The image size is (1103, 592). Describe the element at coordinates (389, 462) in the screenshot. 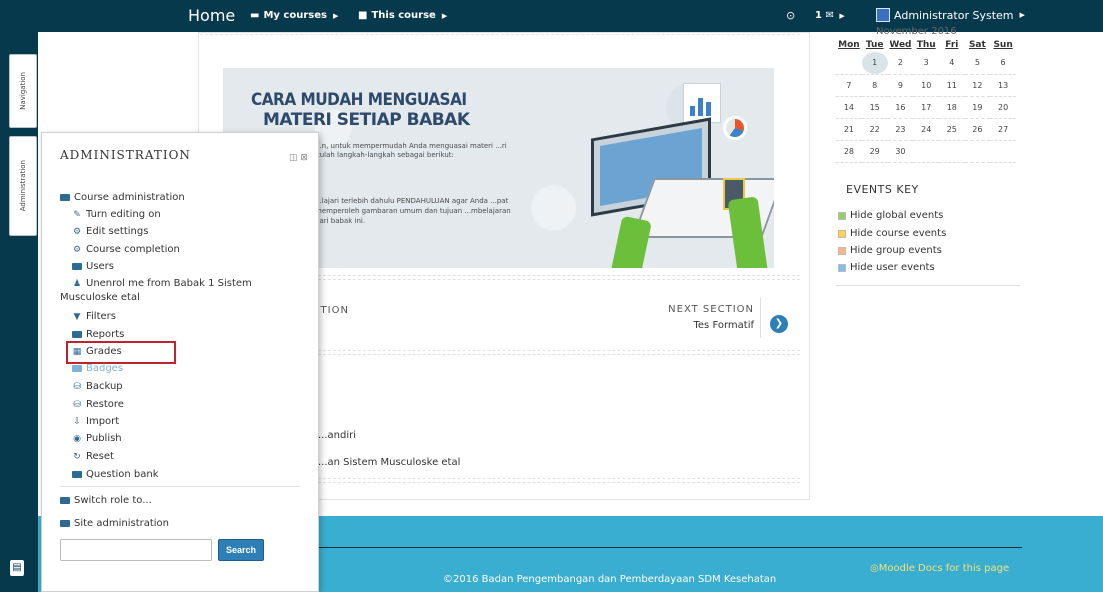

I see `activity-link: ...an Sistem Musculoske etal` at that location.